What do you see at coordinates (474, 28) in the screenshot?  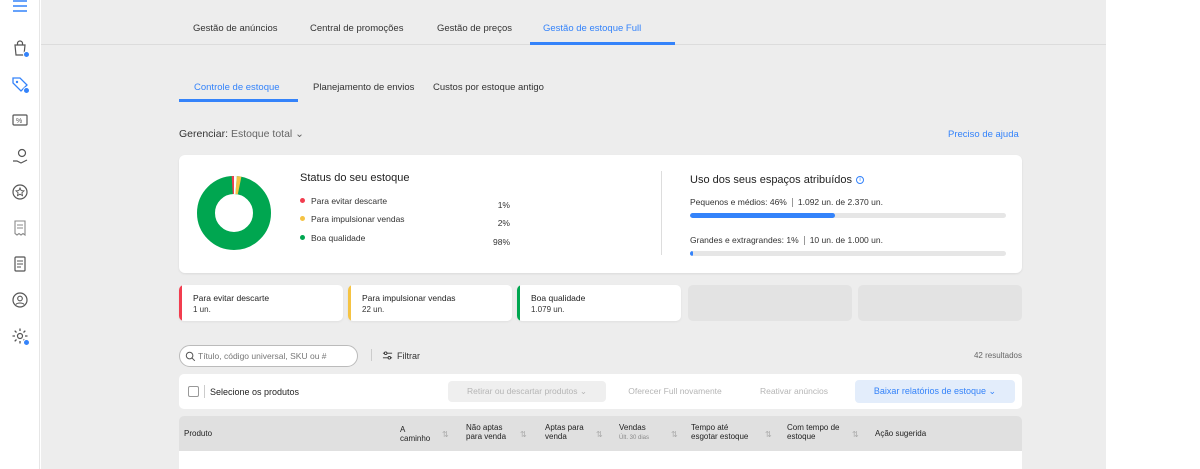 I see `tab-gestao-precos: Gestão de preços` at bounding box center [474, 28].